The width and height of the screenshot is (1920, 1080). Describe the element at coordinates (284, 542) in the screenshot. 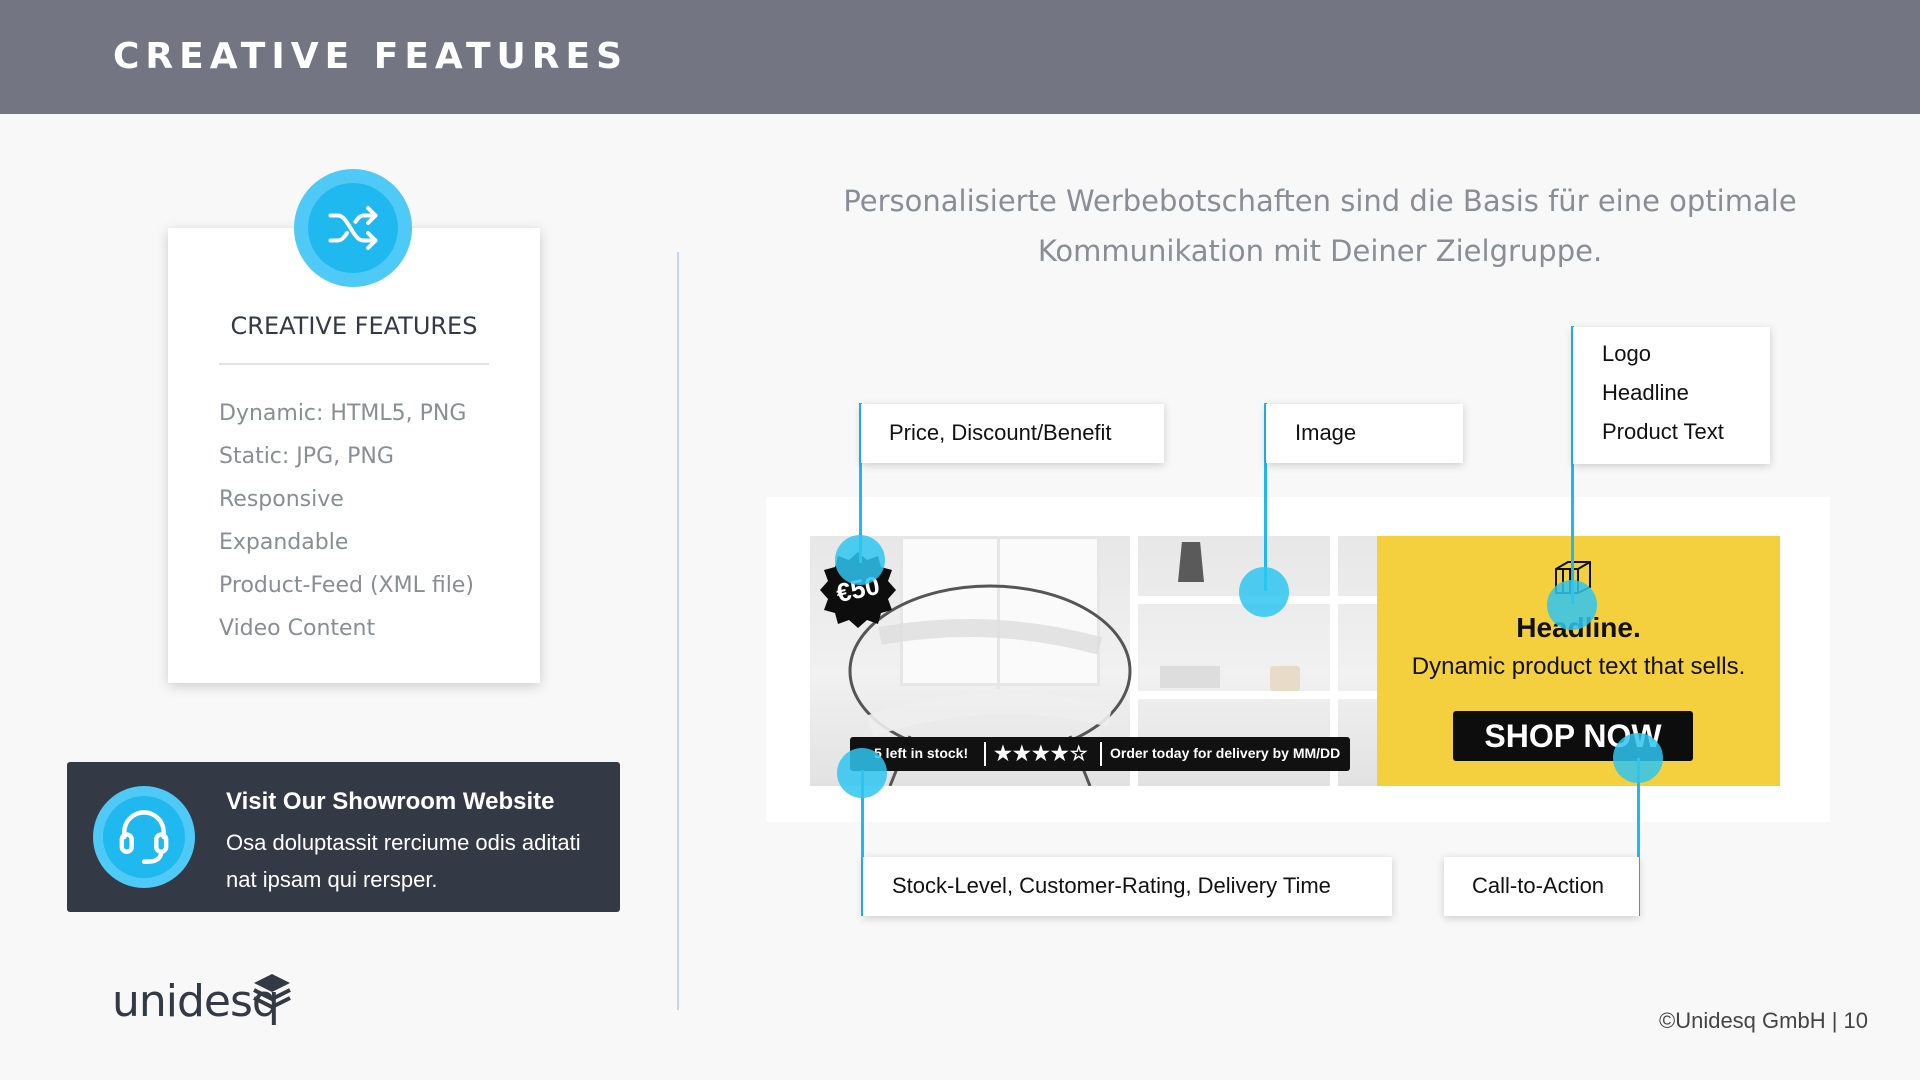

I see `list-item: Expandable` at that location.